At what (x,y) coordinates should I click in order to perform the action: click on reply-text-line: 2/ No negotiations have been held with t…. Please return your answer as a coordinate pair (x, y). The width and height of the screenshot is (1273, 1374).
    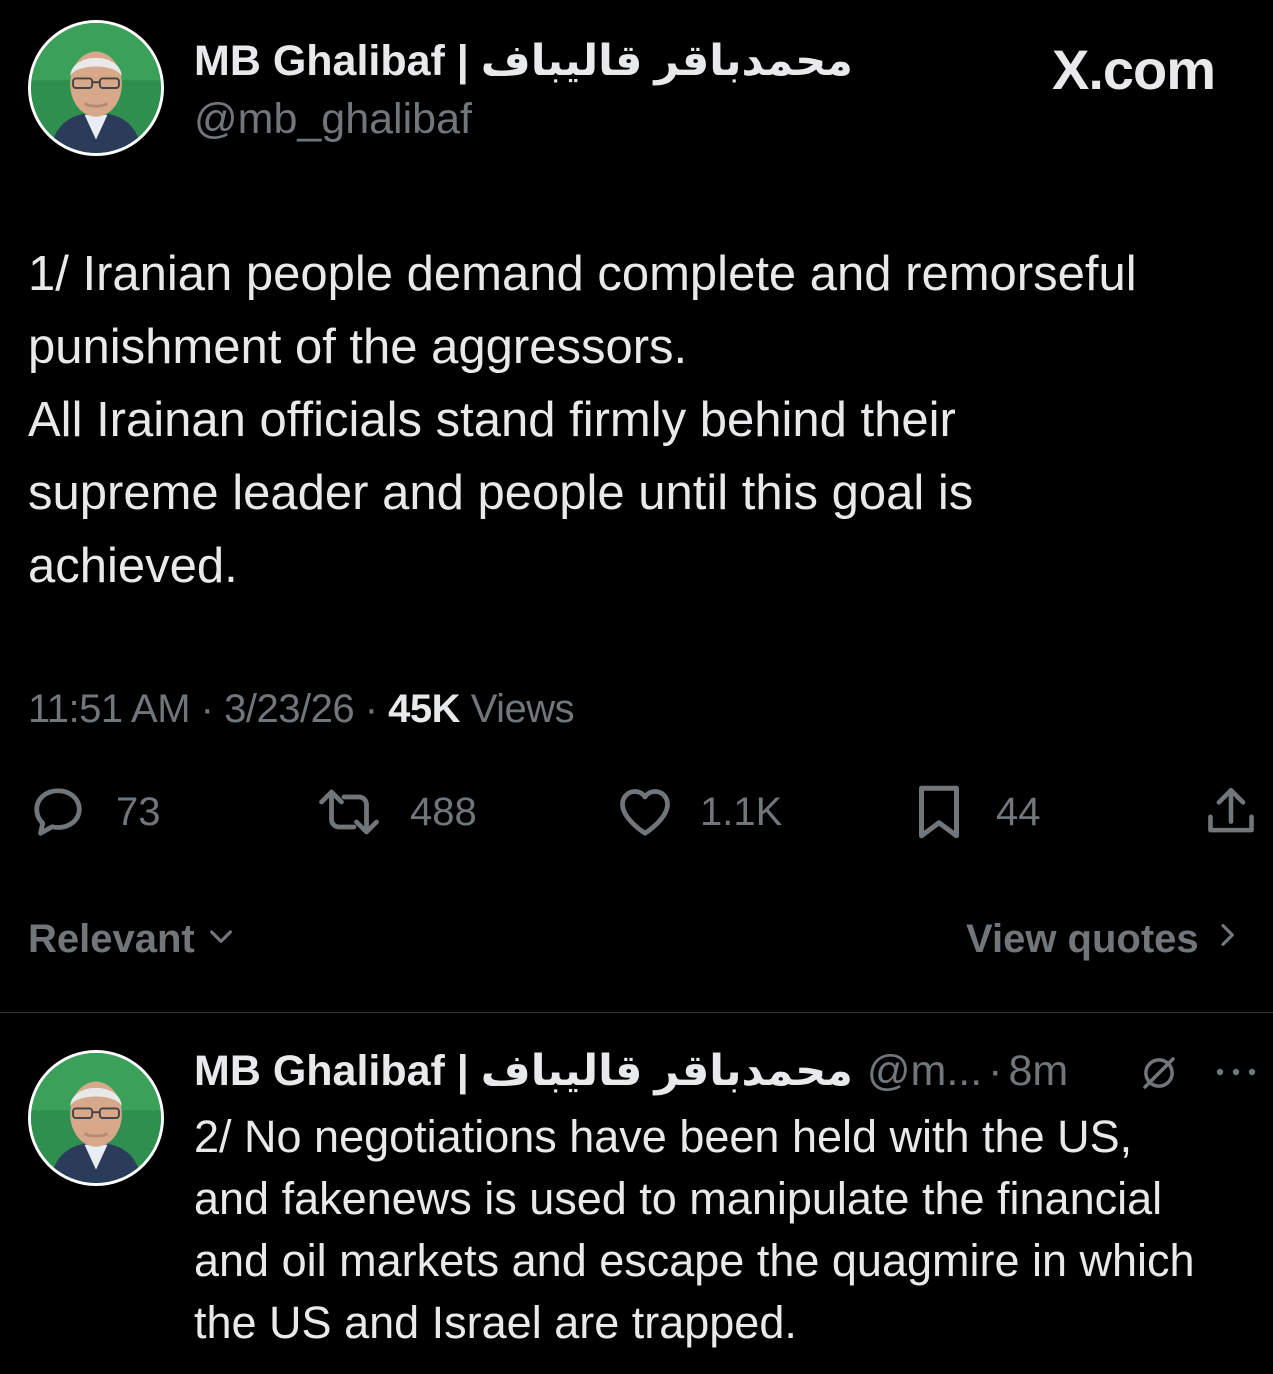
    Looking at the image, I should click on (663, 1136).